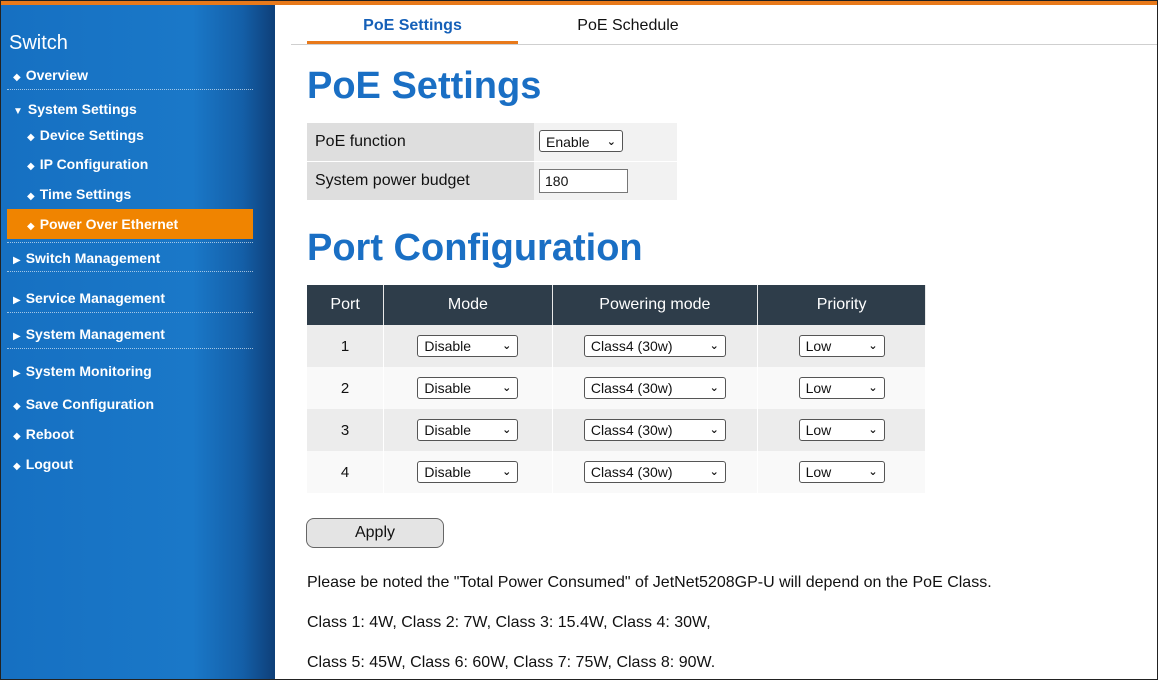 This screenshot has width=1158, height=680. I want to click on sidebar-item-label: Logout, so click(49, 464).